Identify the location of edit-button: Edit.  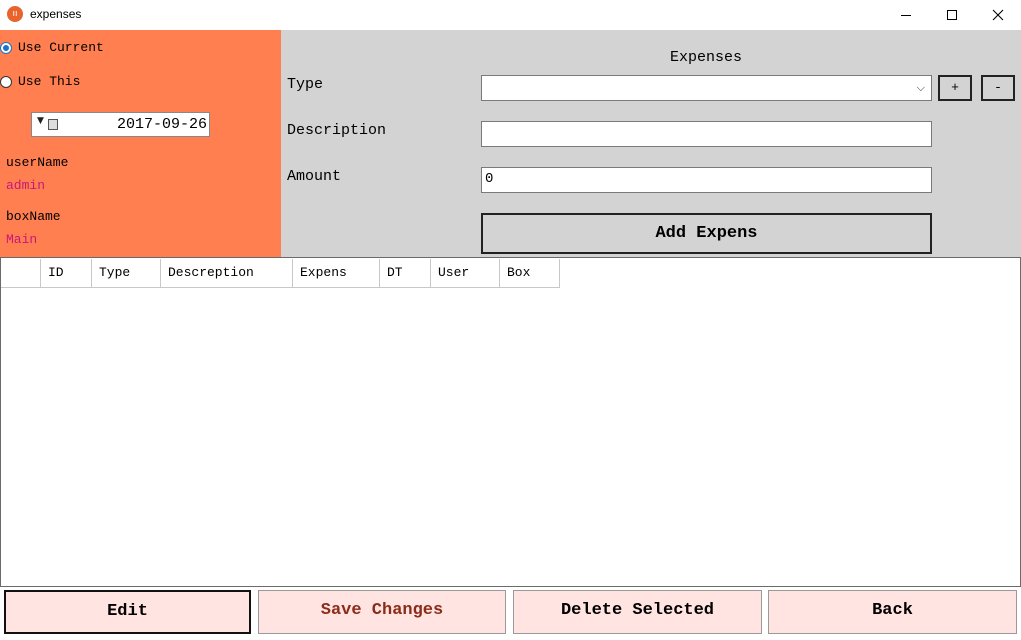
(127, 612).